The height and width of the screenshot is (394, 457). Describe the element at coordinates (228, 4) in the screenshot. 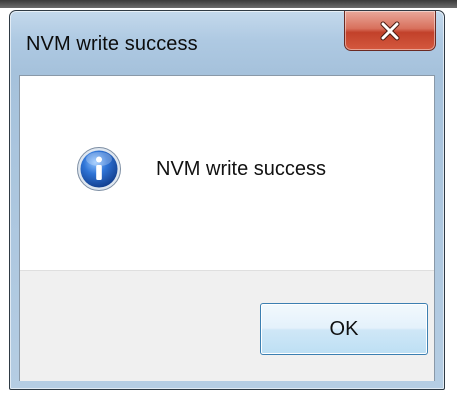

I see `background-window-edge` at that location.